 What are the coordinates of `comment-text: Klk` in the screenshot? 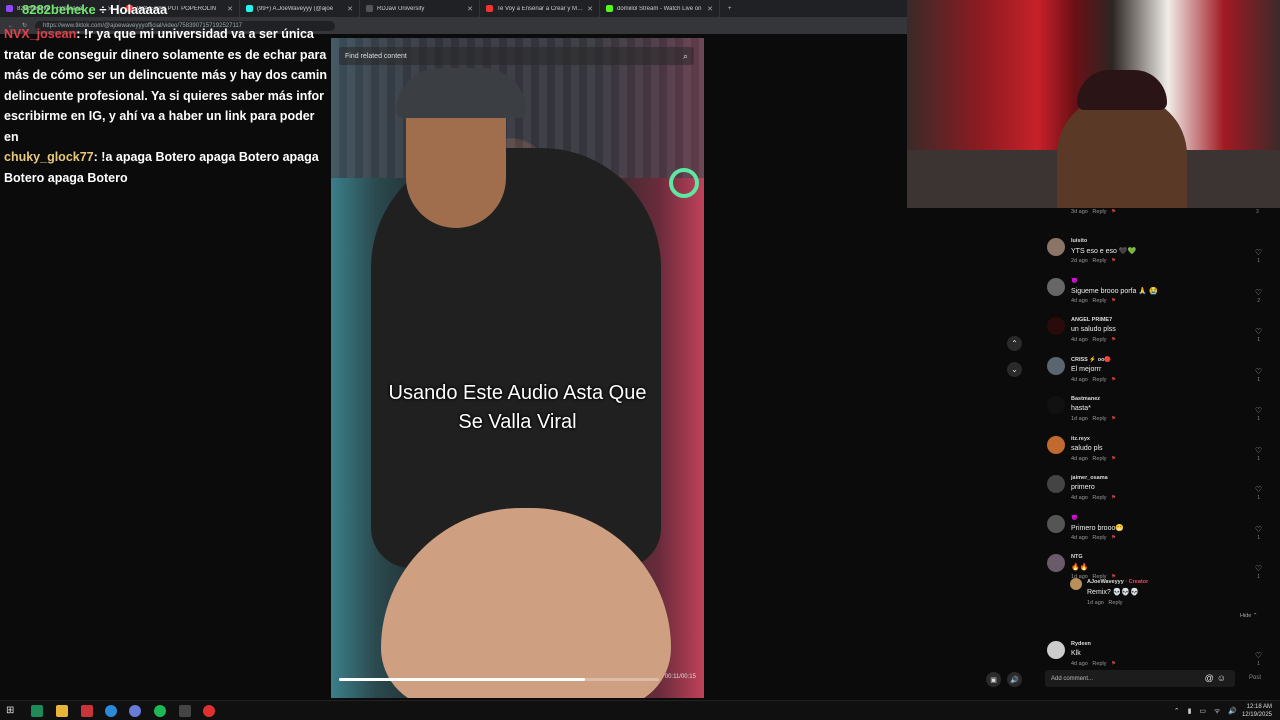 It's located at (1076, 653).